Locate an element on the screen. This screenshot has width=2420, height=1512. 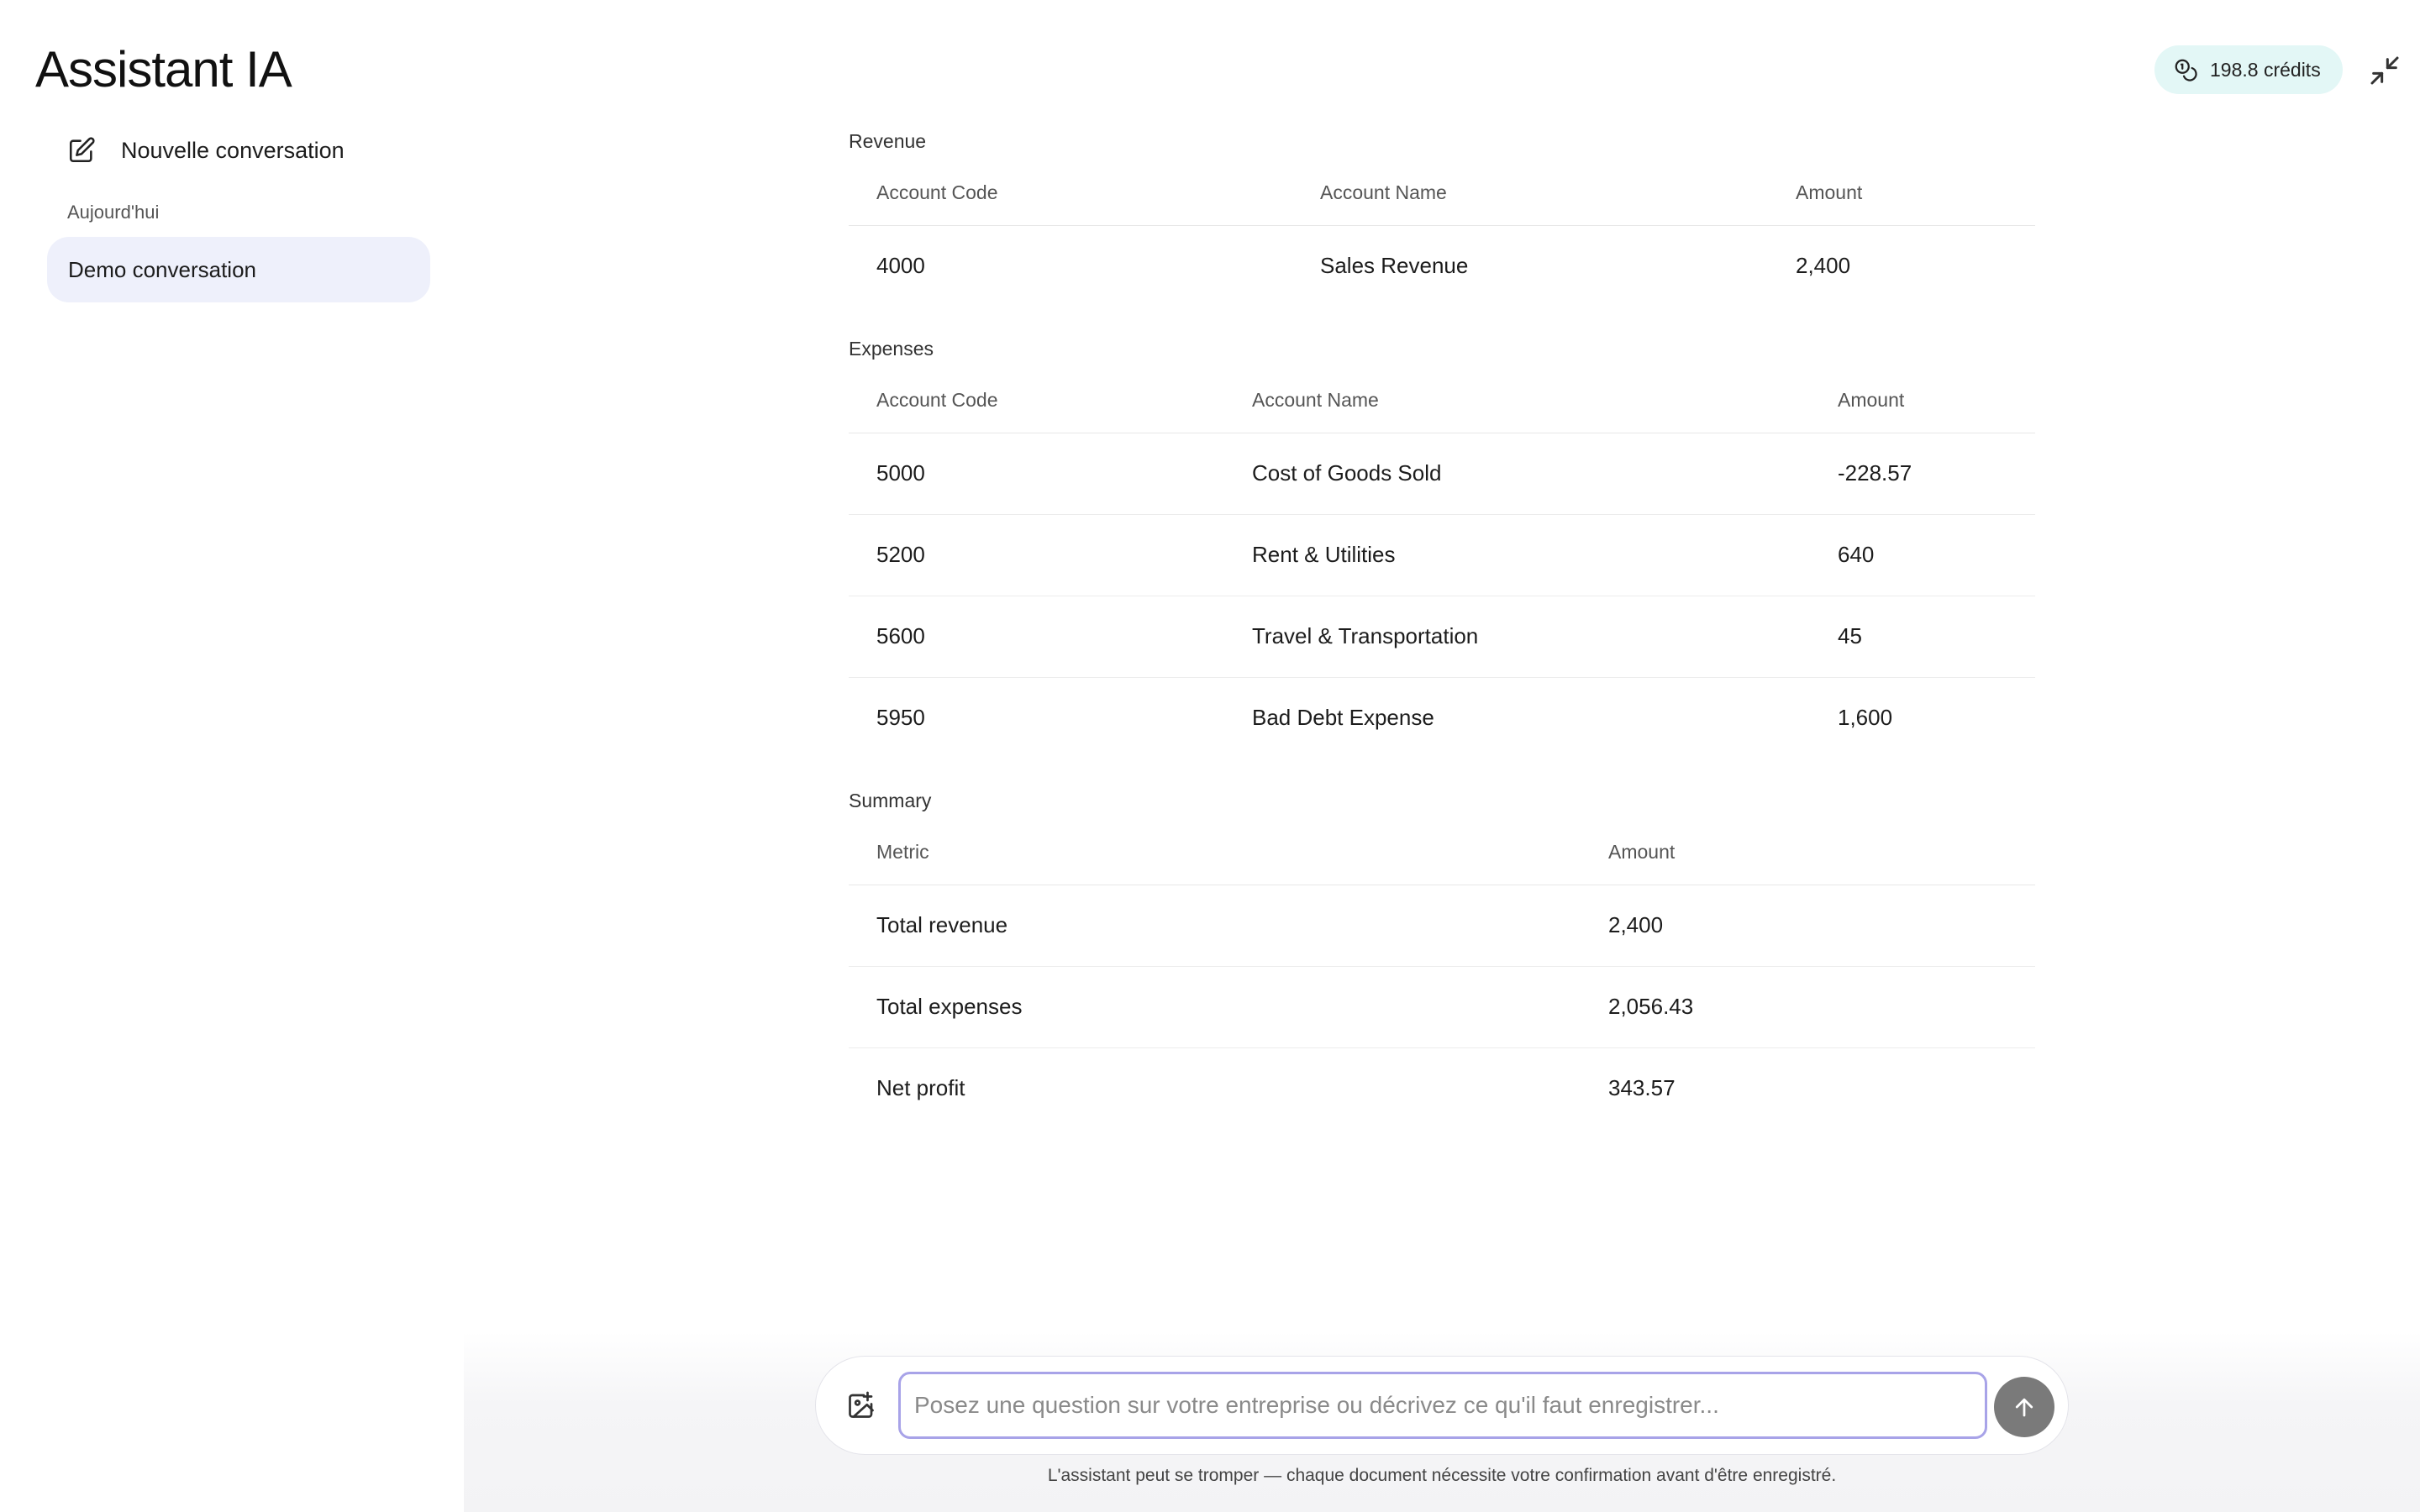
table-cell: Total expenses is located at coordinates (1215, 1007).